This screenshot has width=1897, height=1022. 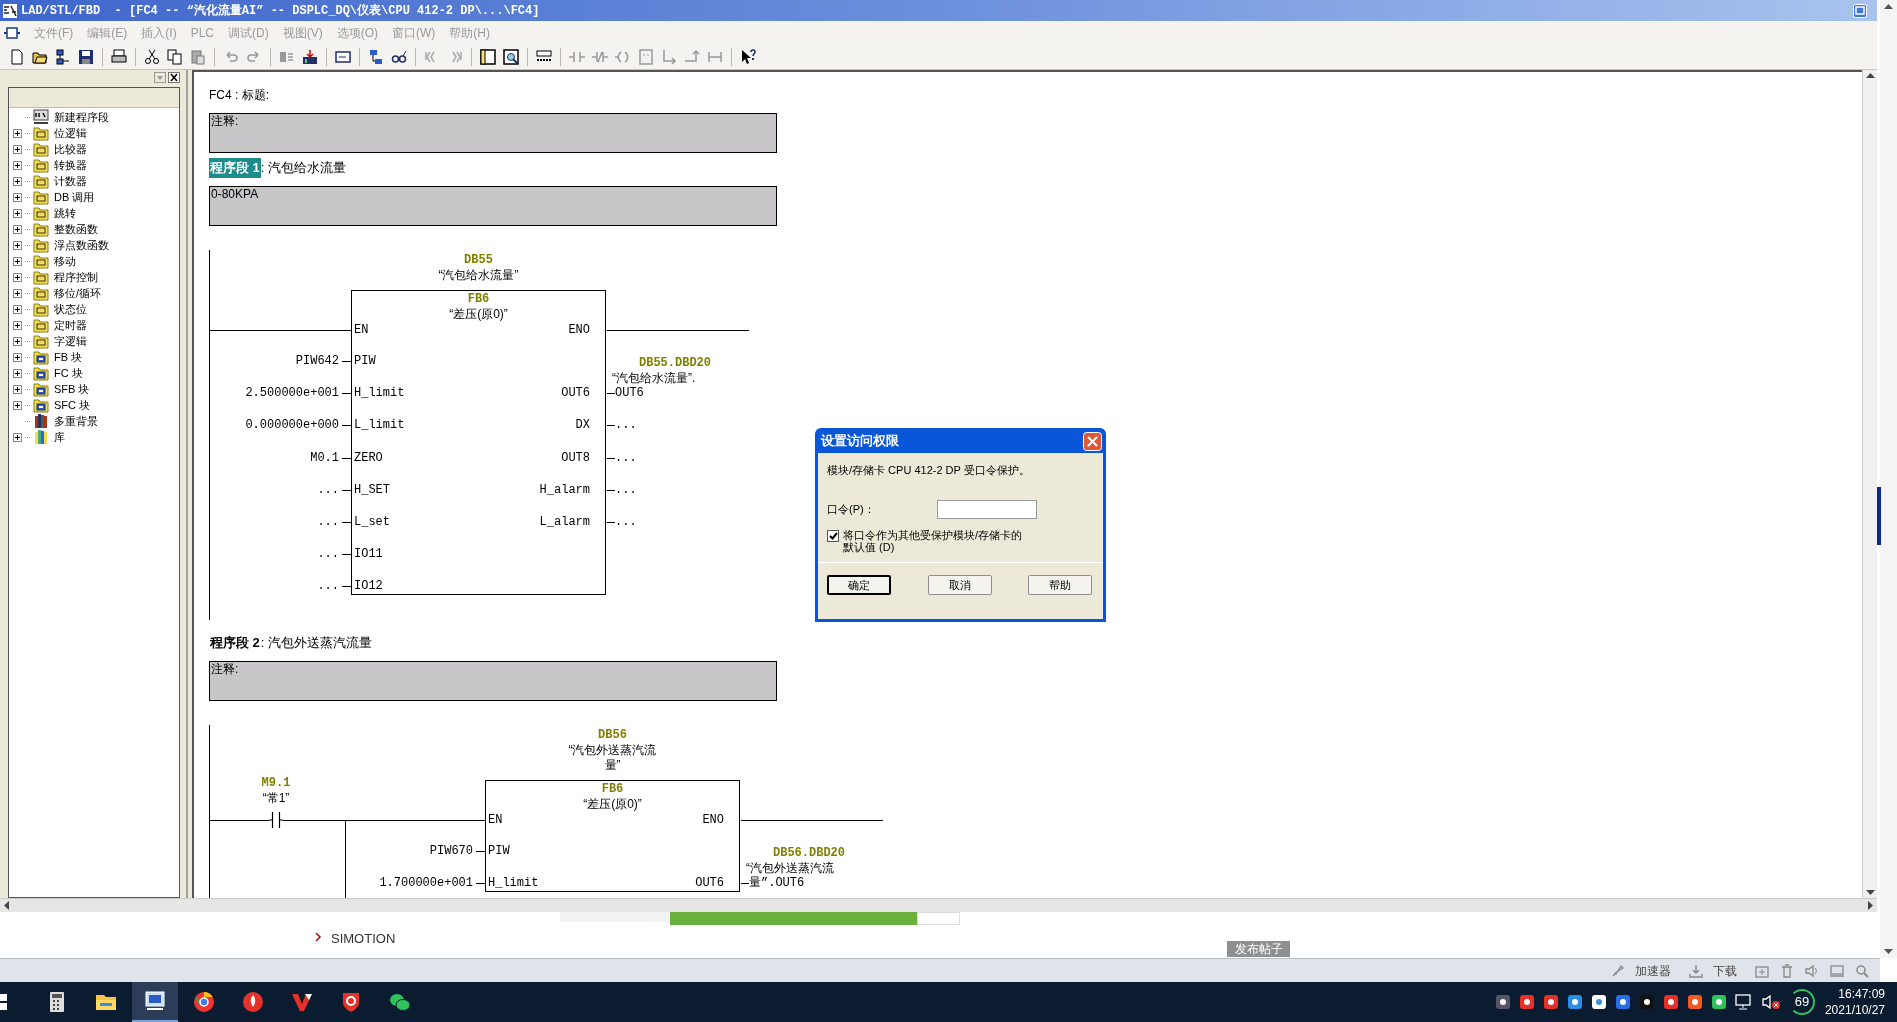 What do you see at coordinates (78, 293) in the screenshot?
I see `tree-item: 移位/循环` at bounding box center [78, 293].